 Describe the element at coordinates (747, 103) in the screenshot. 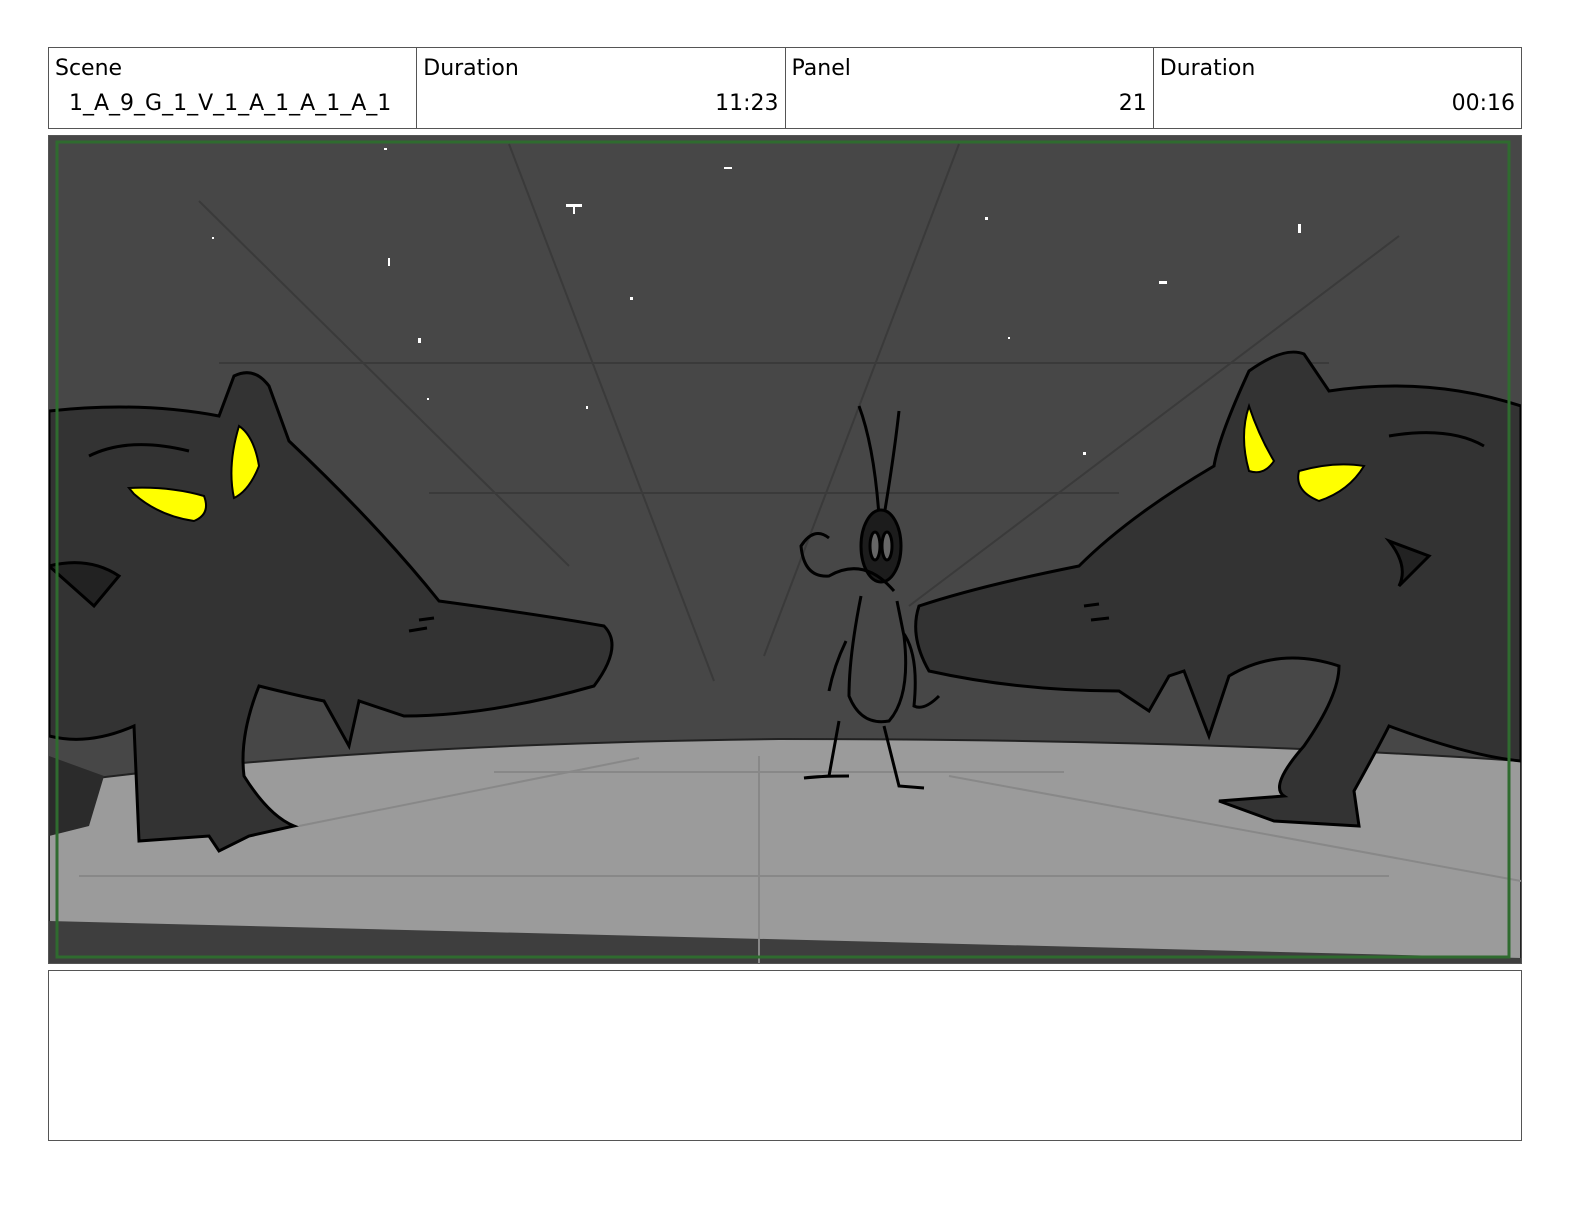

I see `scene-duration-value: 11:23` at that location.